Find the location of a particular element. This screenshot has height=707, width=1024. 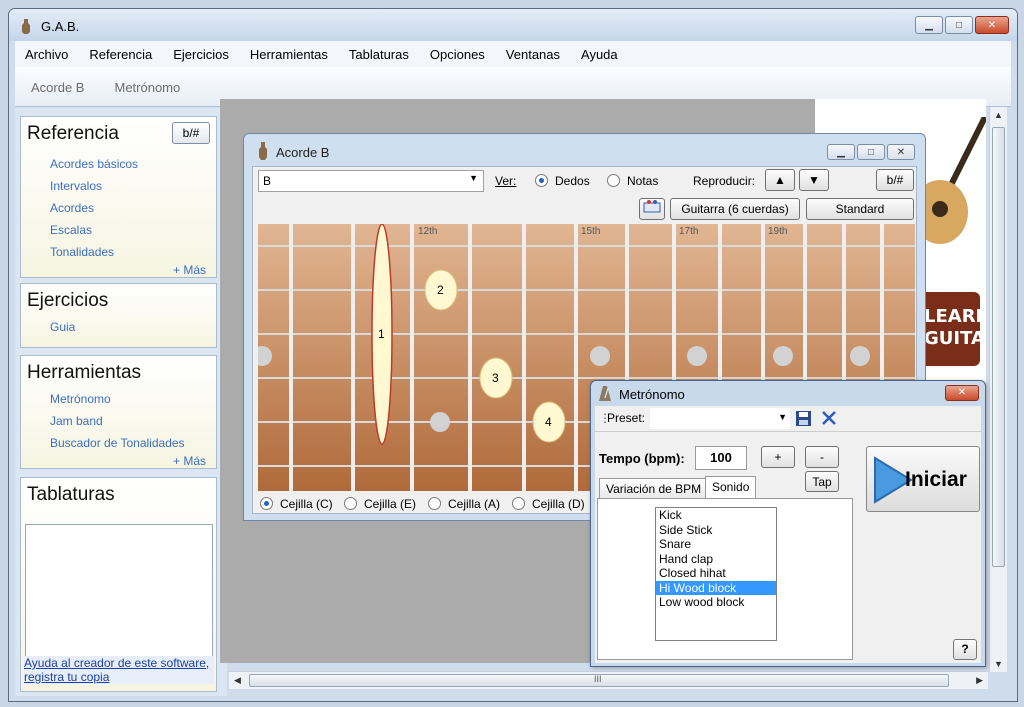

delete-icon is located at coordinates (829, 418).